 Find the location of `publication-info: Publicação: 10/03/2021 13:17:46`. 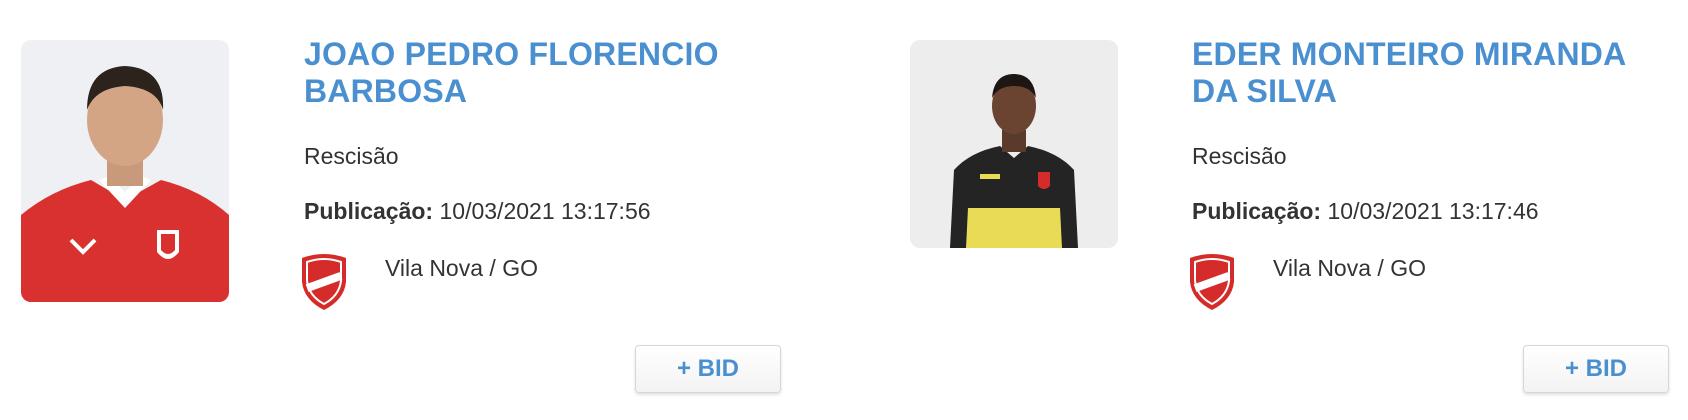

publication-info: Publicação: 10/03/2021 13:17:46 is located at coordinates (1365, 211).